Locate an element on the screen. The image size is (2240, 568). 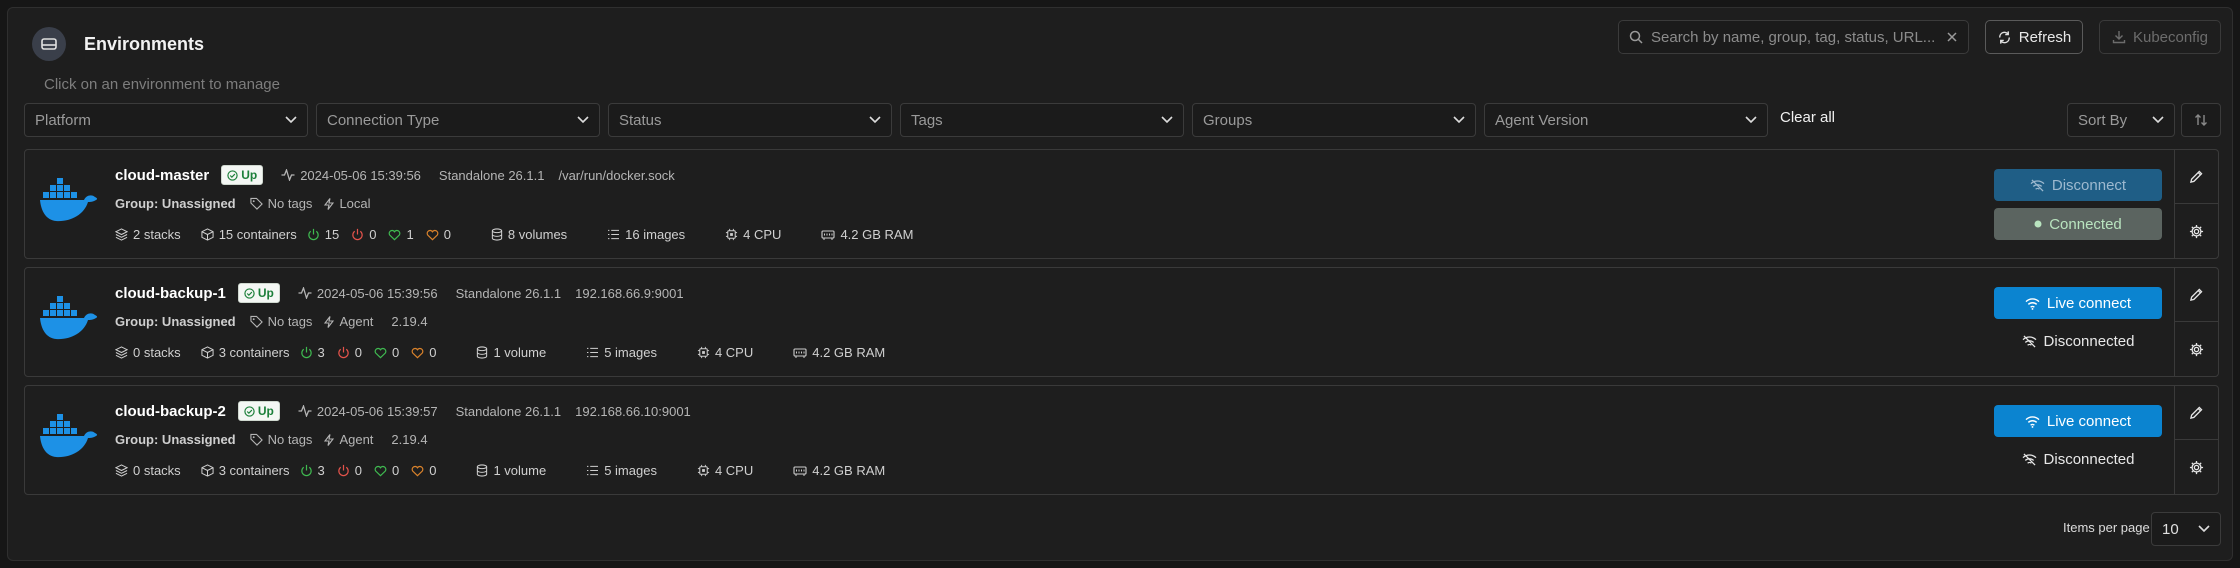
images-stat: 16 images is located at coordinates (646, 234).